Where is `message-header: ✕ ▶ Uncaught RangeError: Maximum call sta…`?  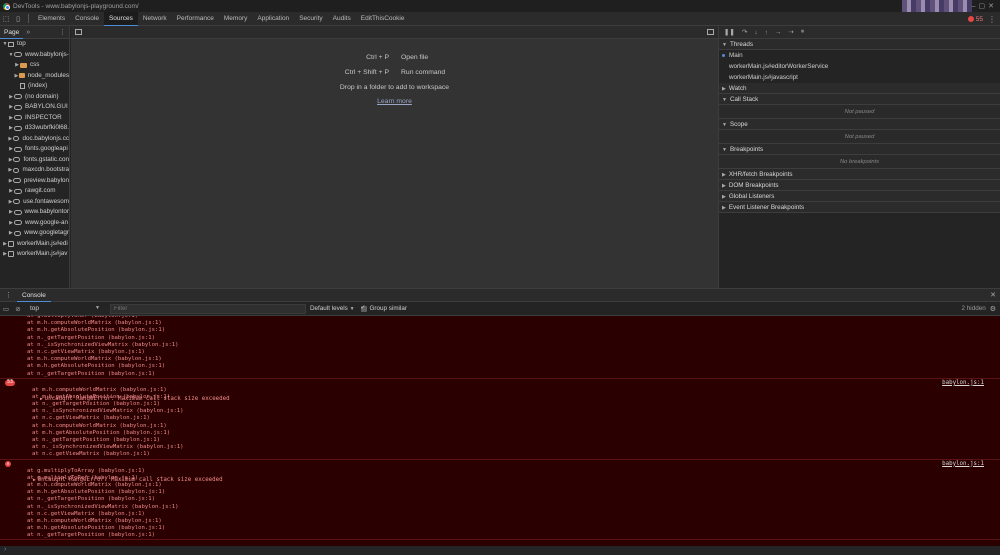
message-header: ✕ ▶ Uncaught RangeError: Maximum call sta… is located at coordinates (500, 471).